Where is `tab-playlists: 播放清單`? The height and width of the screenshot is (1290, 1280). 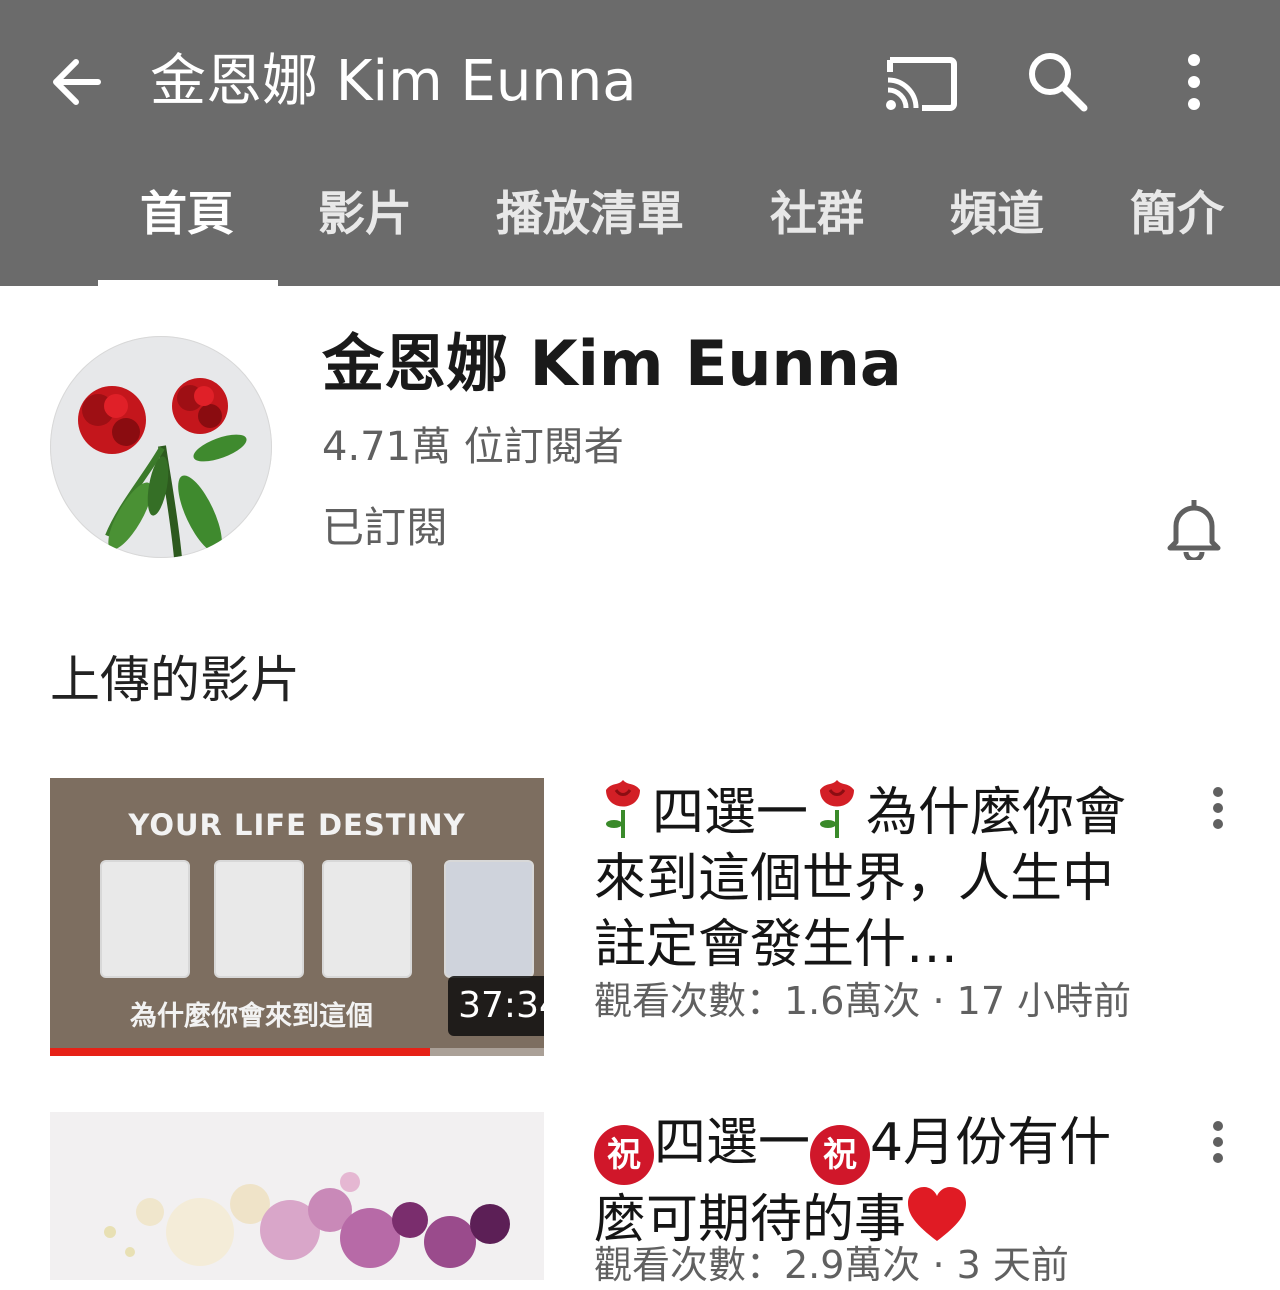
tab-playlists: 播放清單 is located at coordinates (590, 215).